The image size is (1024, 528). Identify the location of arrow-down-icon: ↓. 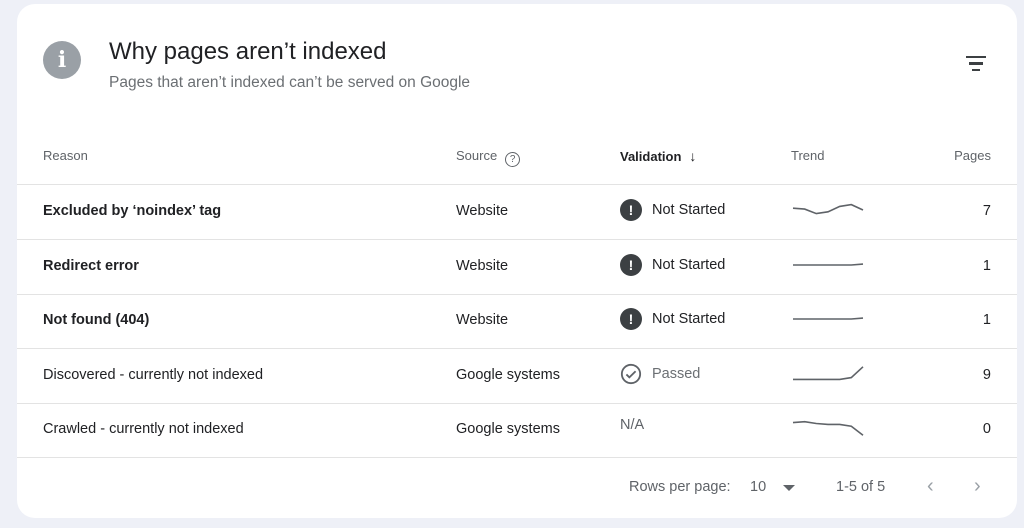
(693, 156).